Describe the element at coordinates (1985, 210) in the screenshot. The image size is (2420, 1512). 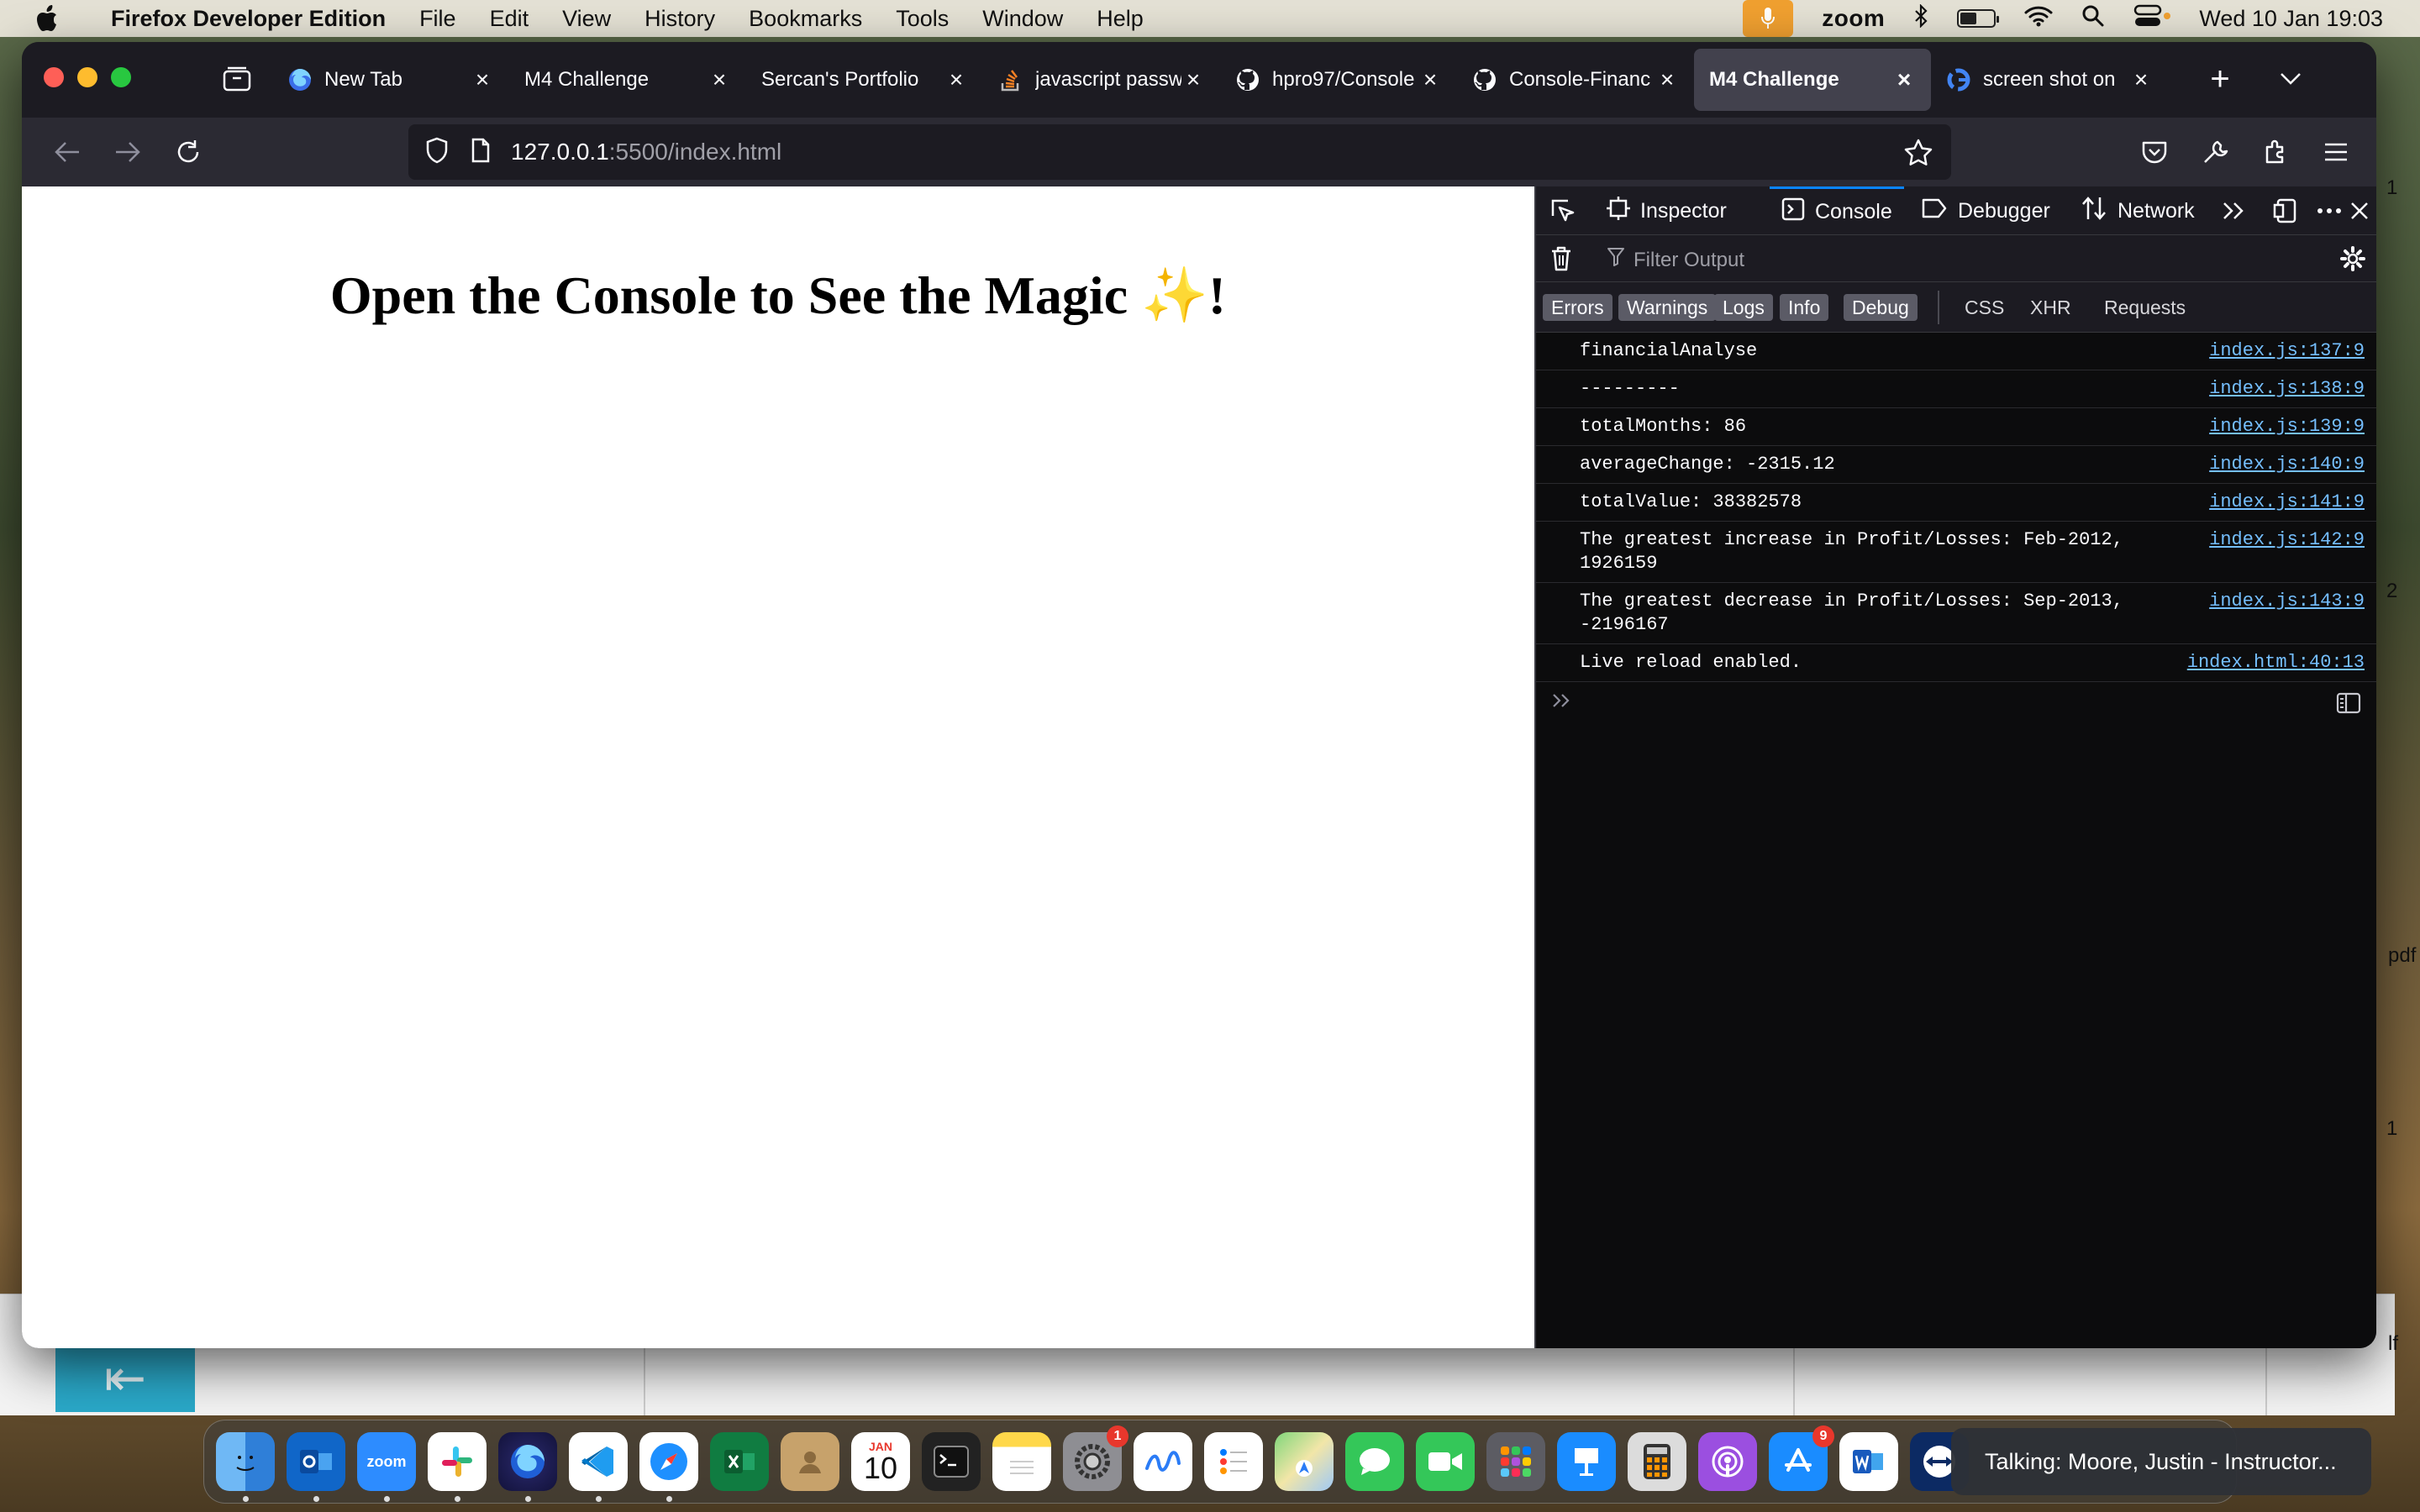
I see `tab-debugger: Debugger` at that location.